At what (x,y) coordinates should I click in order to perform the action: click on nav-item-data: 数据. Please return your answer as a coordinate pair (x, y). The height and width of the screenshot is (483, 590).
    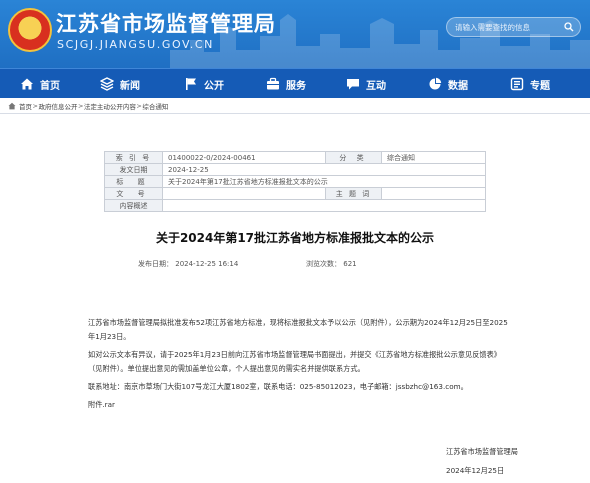
    Looking at the image, I should click on (448, 84).